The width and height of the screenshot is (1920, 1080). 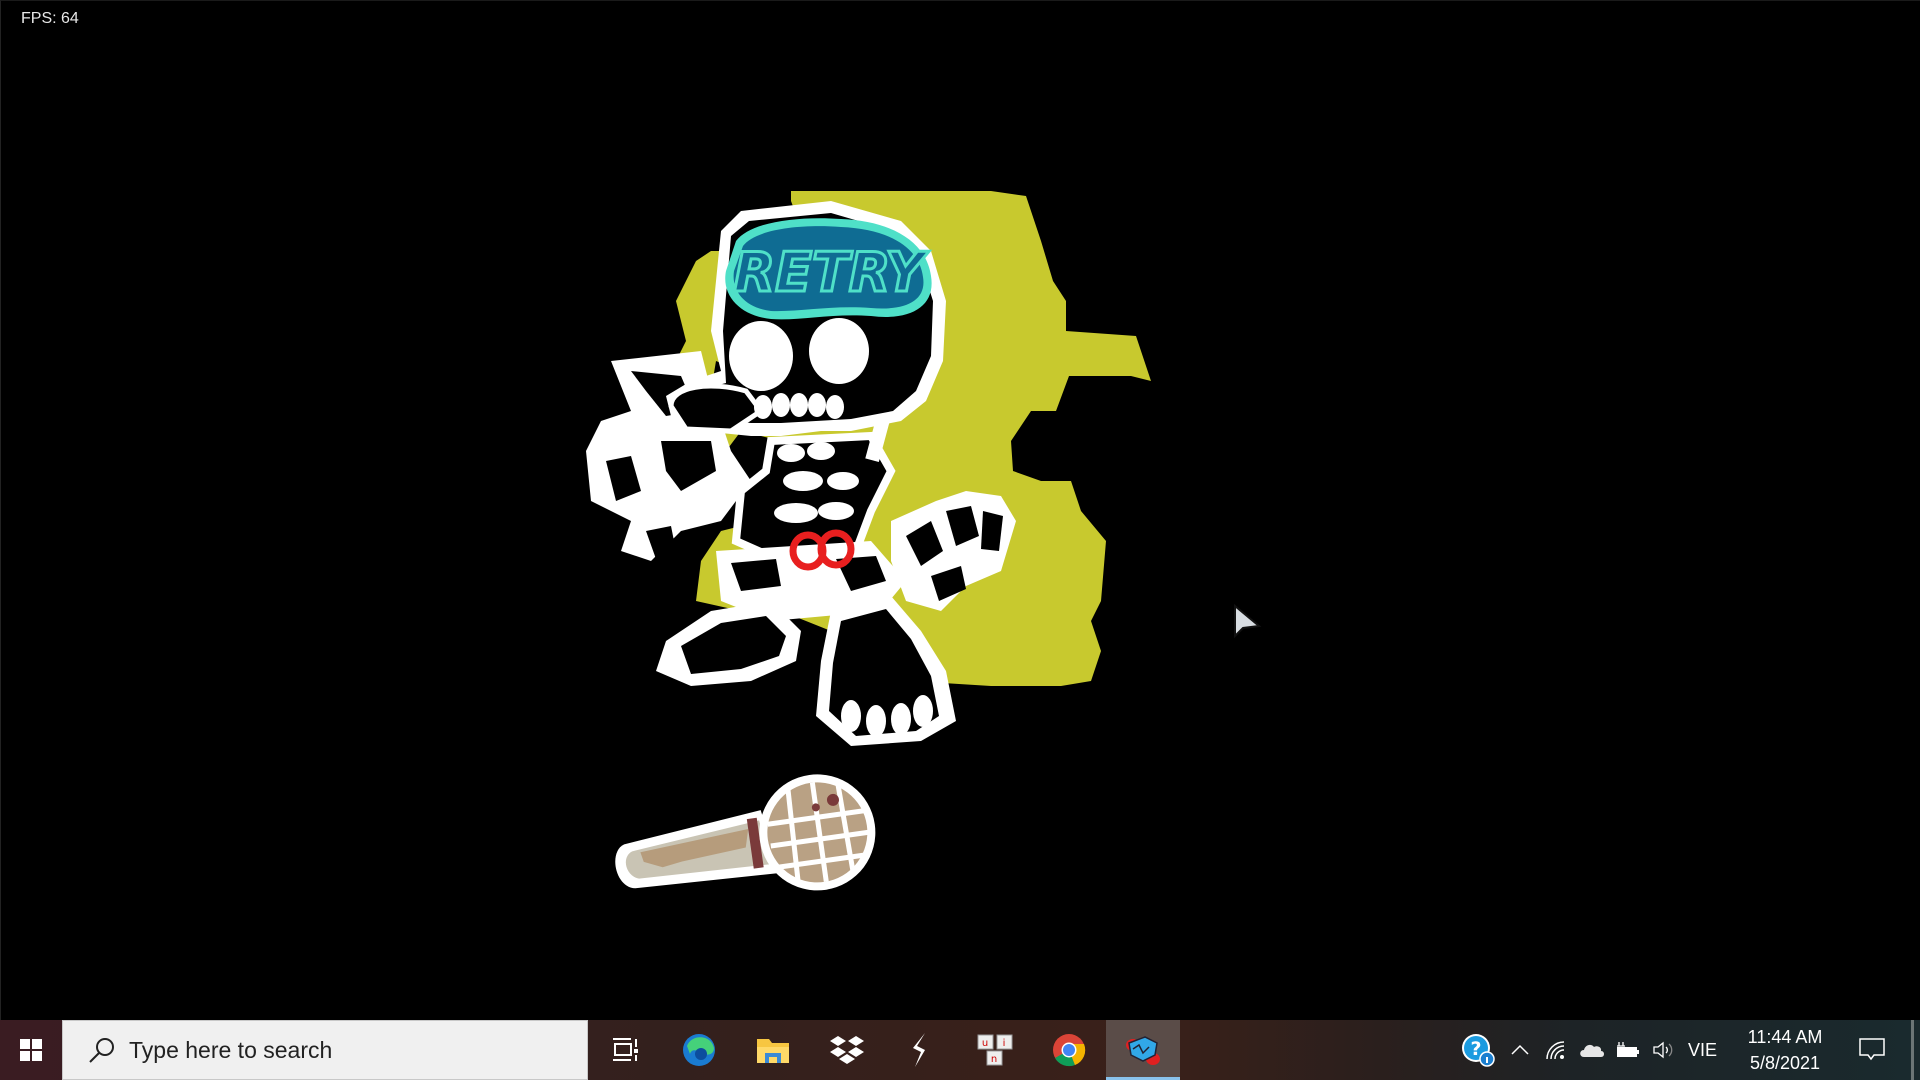 I want to click on file-explorer-icon, so click(x=773, y=1051).